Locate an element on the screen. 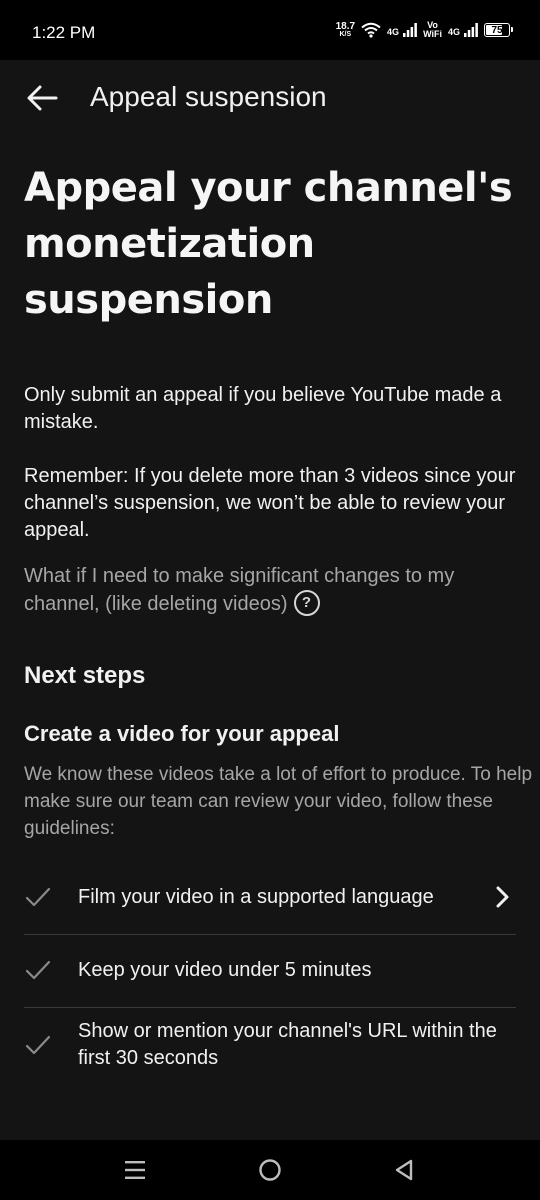 This screenshot has height=1200, width=540. network-speed-value: 18.7 is located at coordinates (345, 26).